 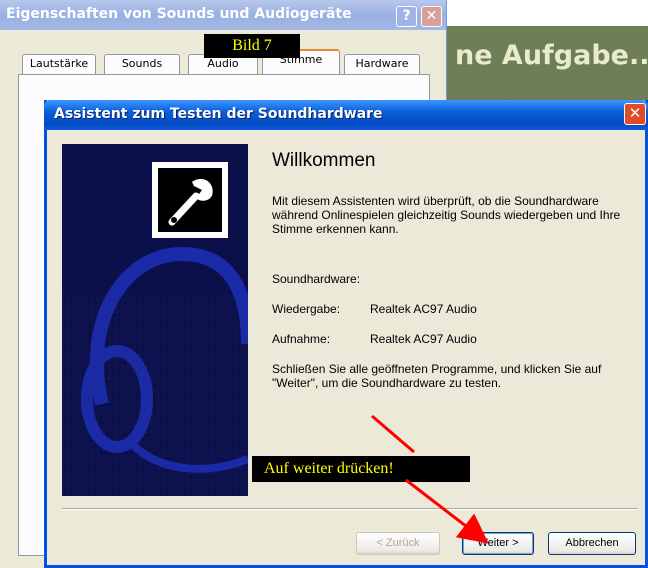 I want to click on arrow-line-upper, so click(x=393, y=434).